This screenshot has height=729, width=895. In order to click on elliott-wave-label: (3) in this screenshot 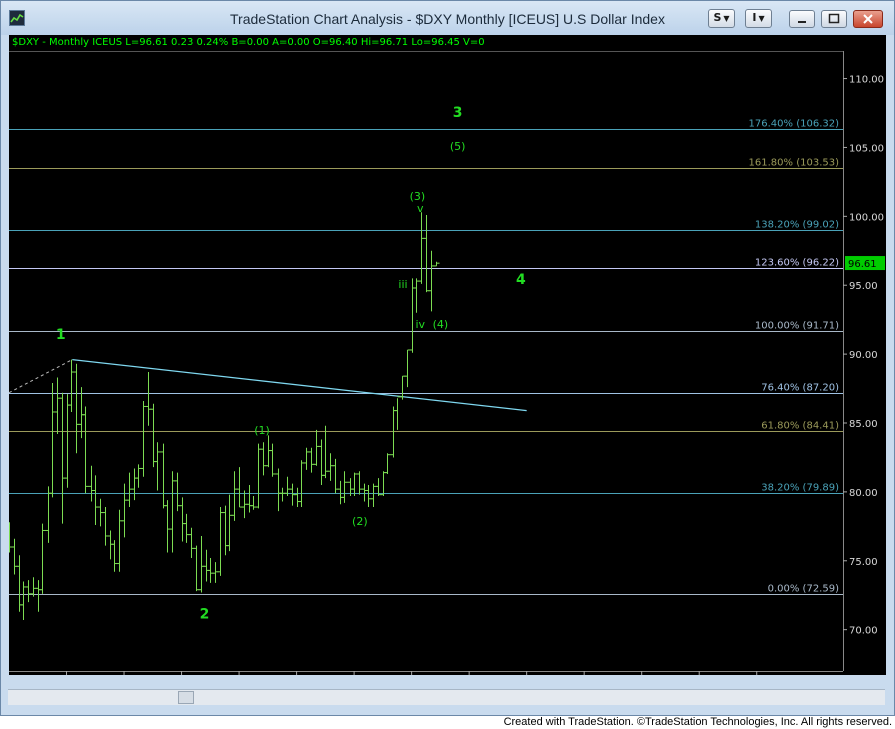, I will do `click(418, 196)`.